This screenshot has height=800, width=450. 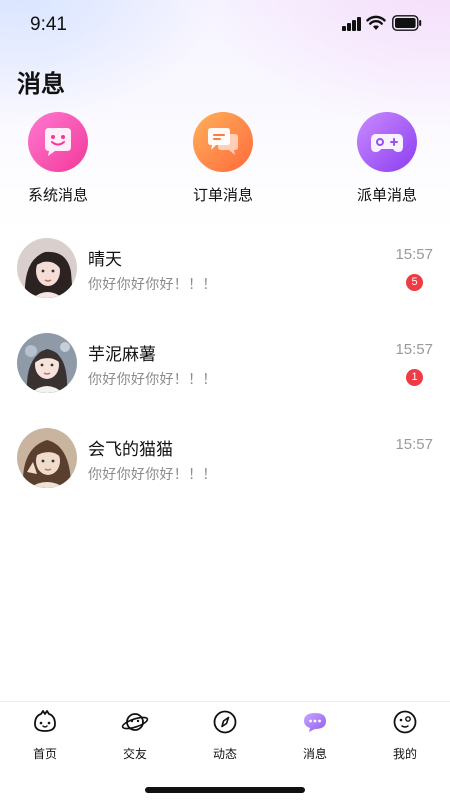 What do you see at coordinates (222, 195) in the screenshot?
I see `quick-action-label: 订单消息` at bounding box center [222, 195].